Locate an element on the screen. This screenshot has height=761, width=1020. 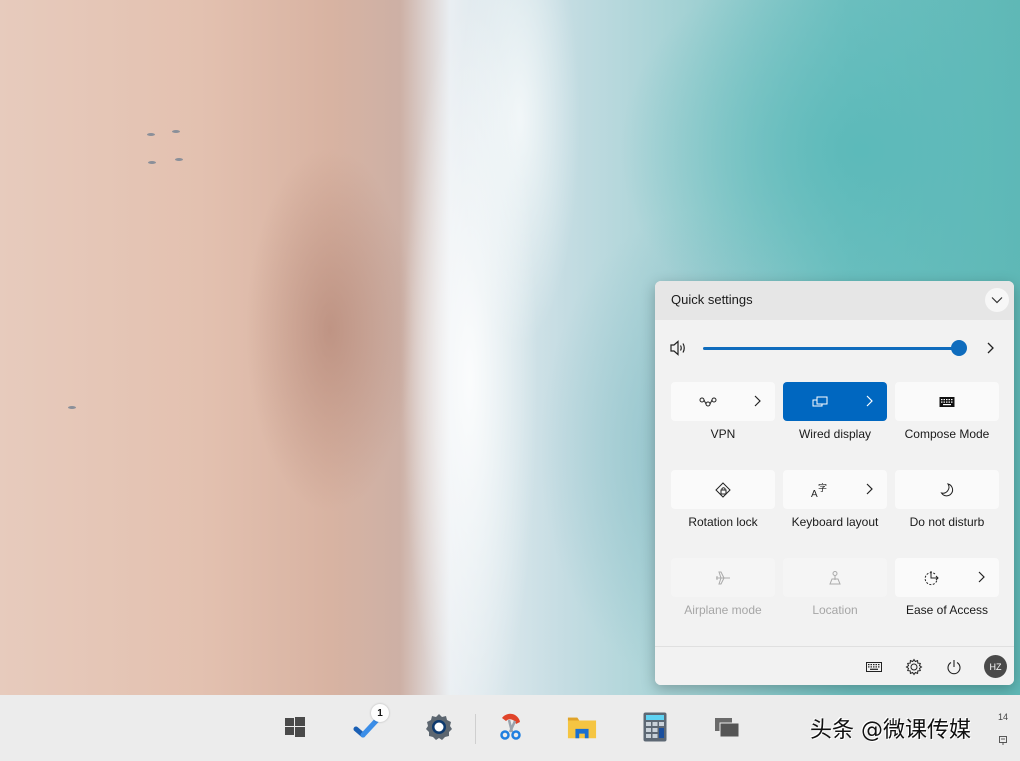
tile-label: Keyboard layout is located at coordinates (835, 522).